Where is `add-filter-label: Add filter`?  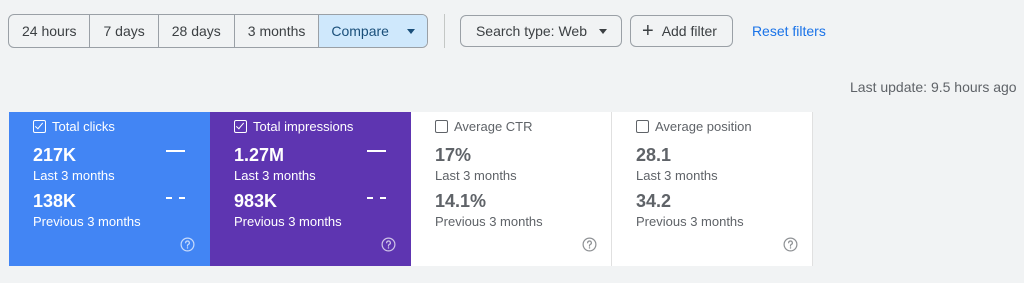 add-filter-label: Add filter is located at coordinates (689, 31).